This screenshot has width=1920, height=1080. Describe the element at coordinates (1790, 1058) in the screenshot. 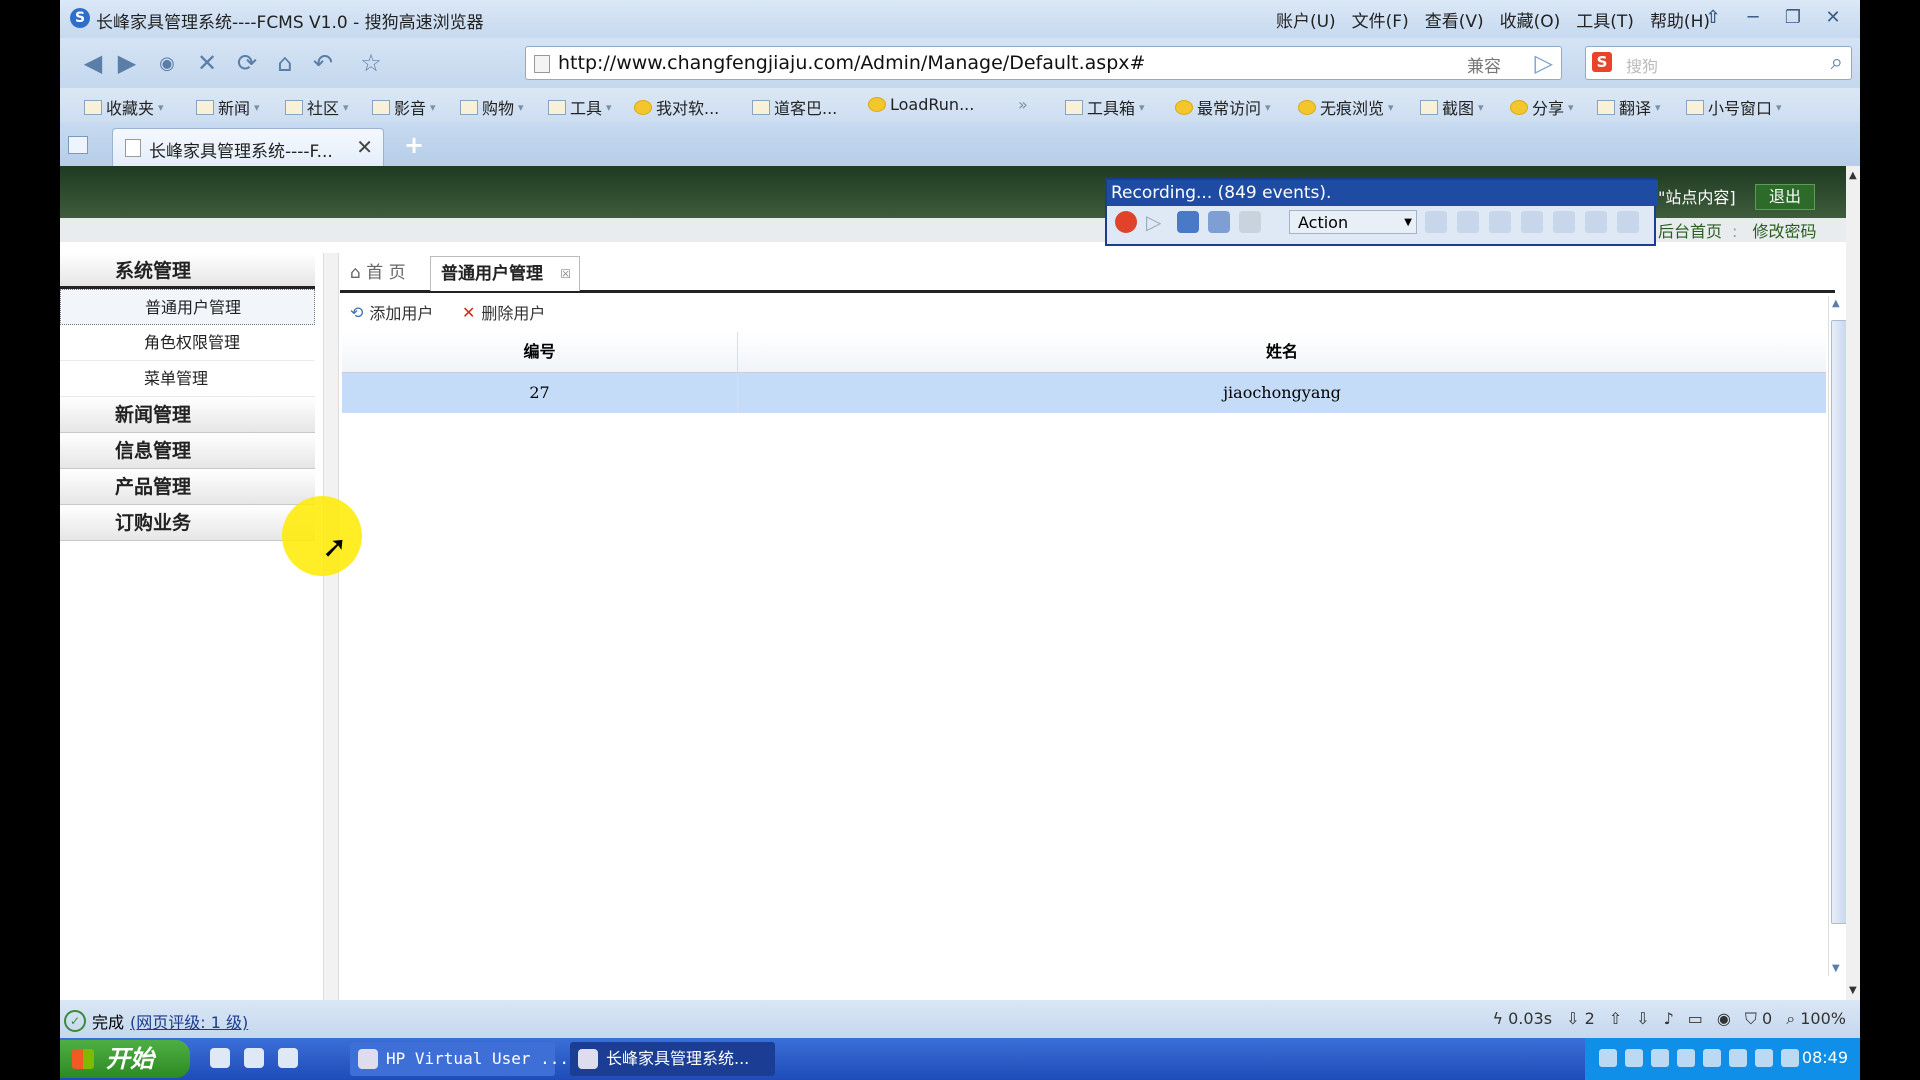

I see `antivirus-icon` at that location.